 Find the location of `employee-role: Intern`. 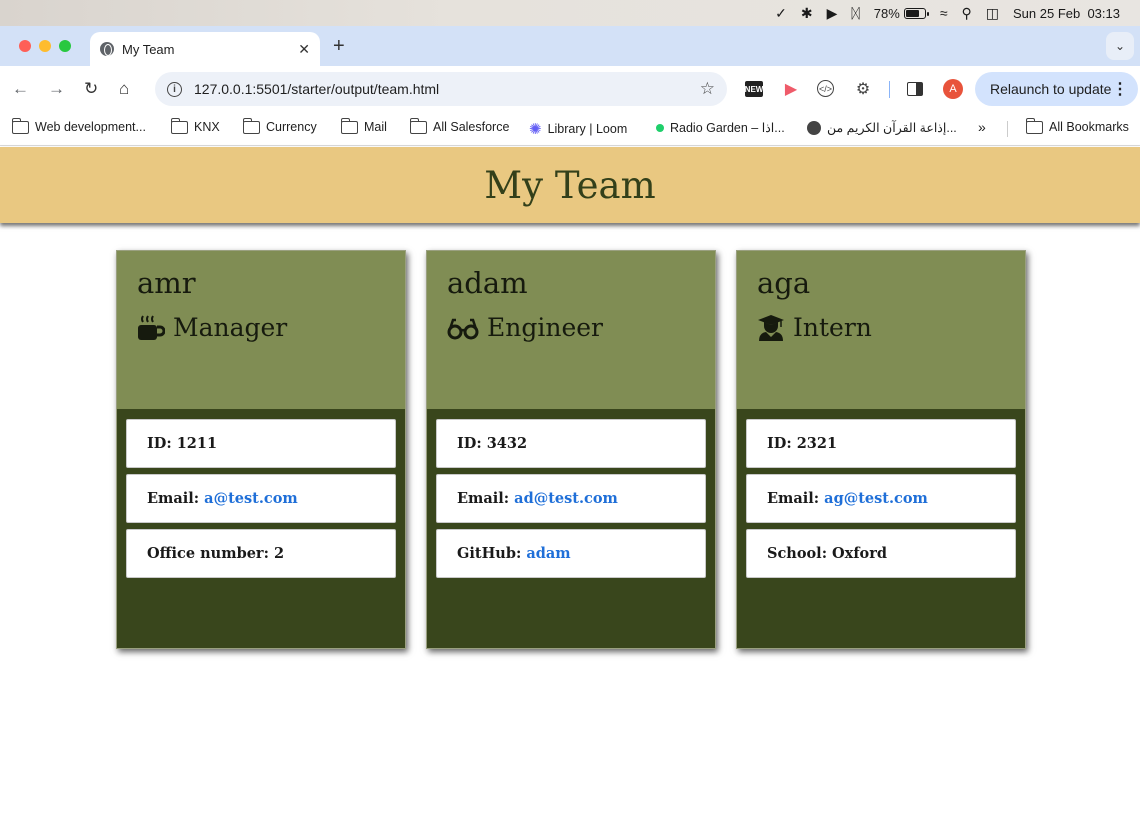

employee-role: Intern is located at coordinates (881, 328).